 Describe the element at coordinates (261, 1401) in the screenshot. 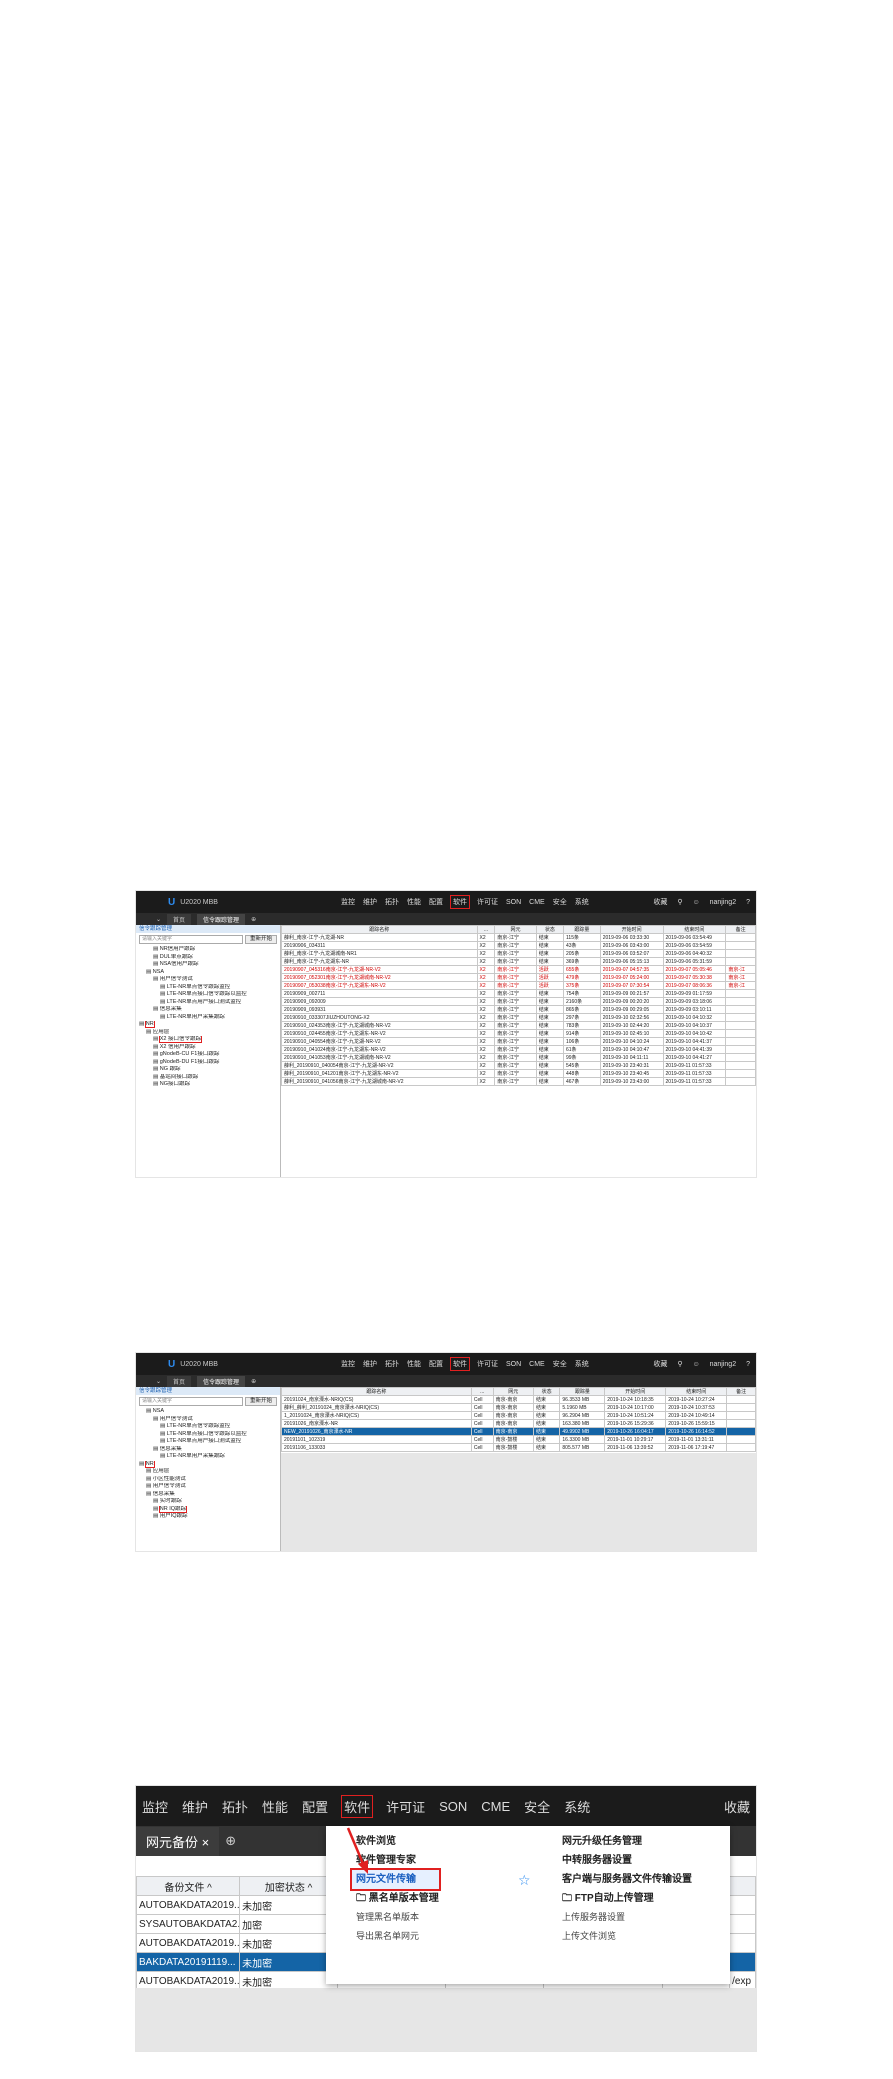

I see `restart-button: 重新开始` at that location.